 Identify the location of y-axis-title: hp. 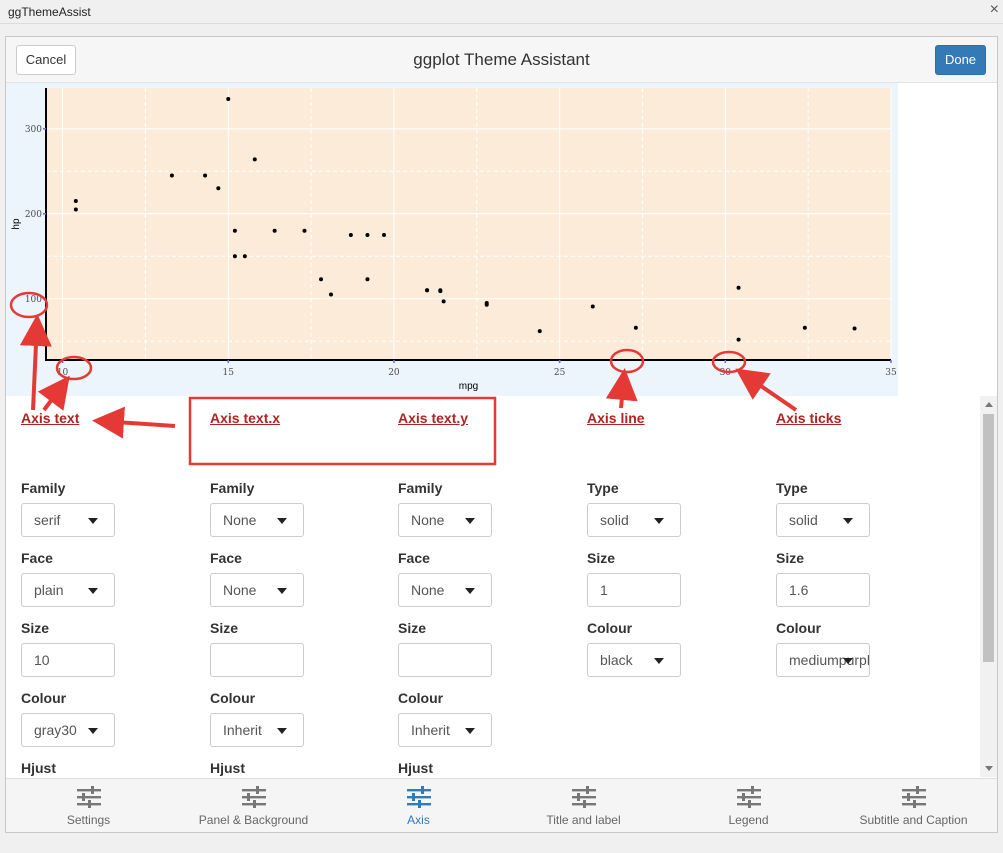
(16, 224).